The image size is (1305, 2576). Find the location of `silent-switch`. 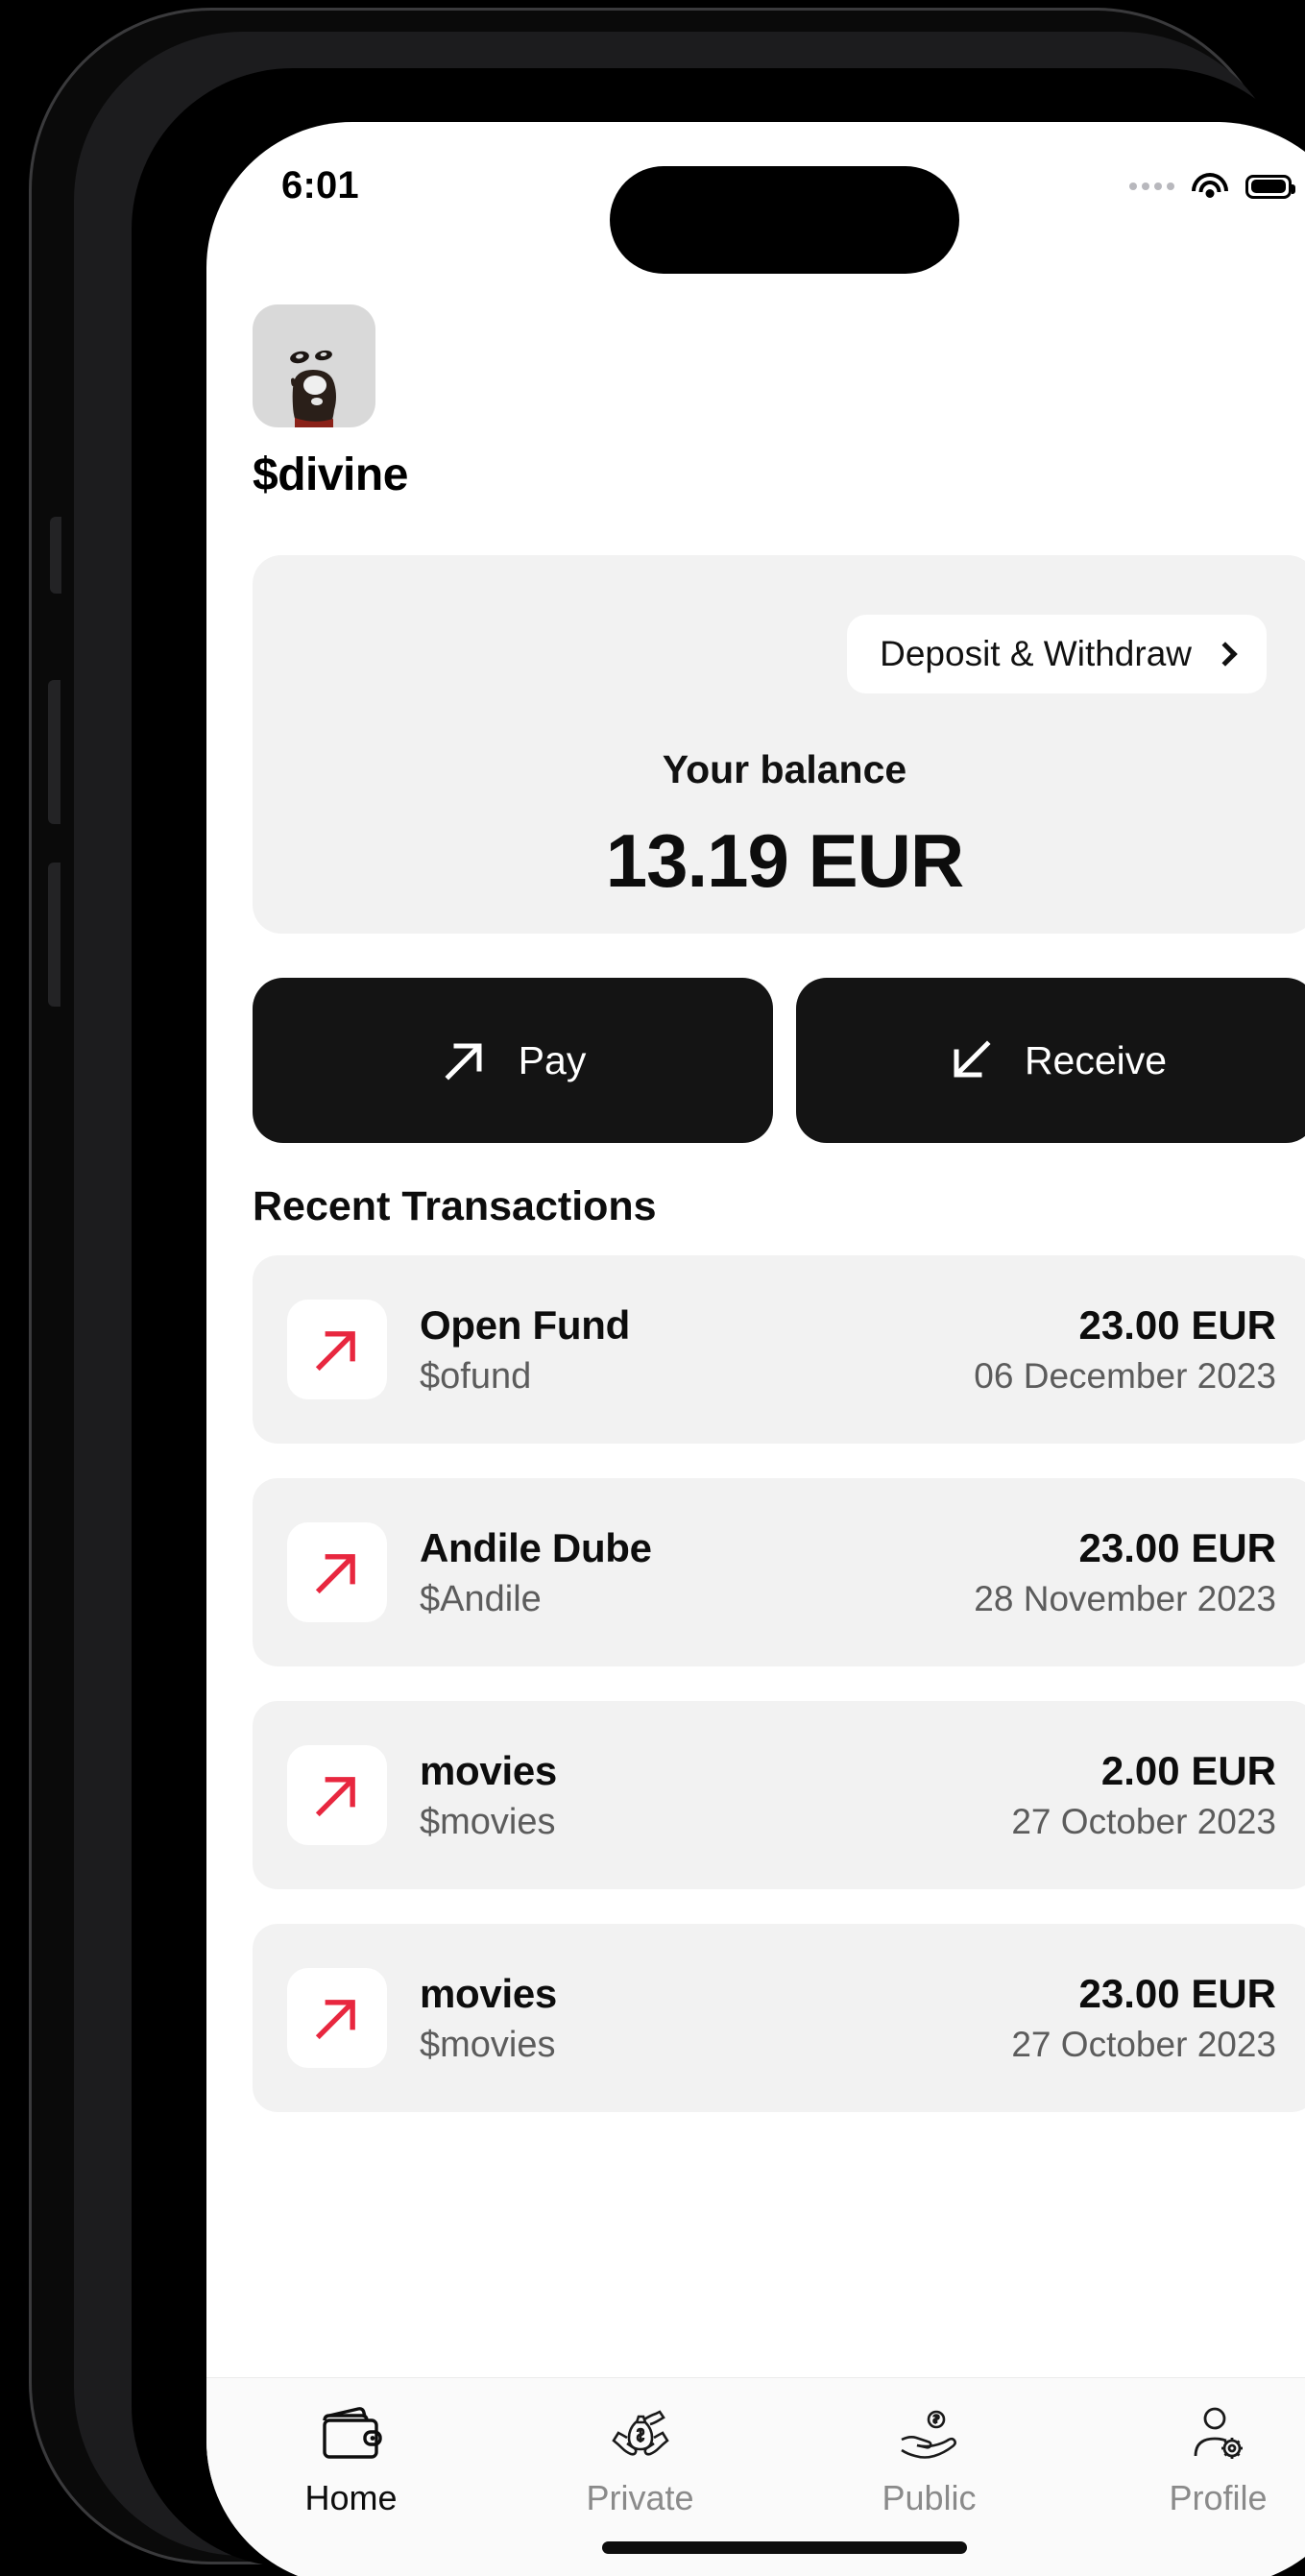

silent-switch is located at coordinates (56, 555).